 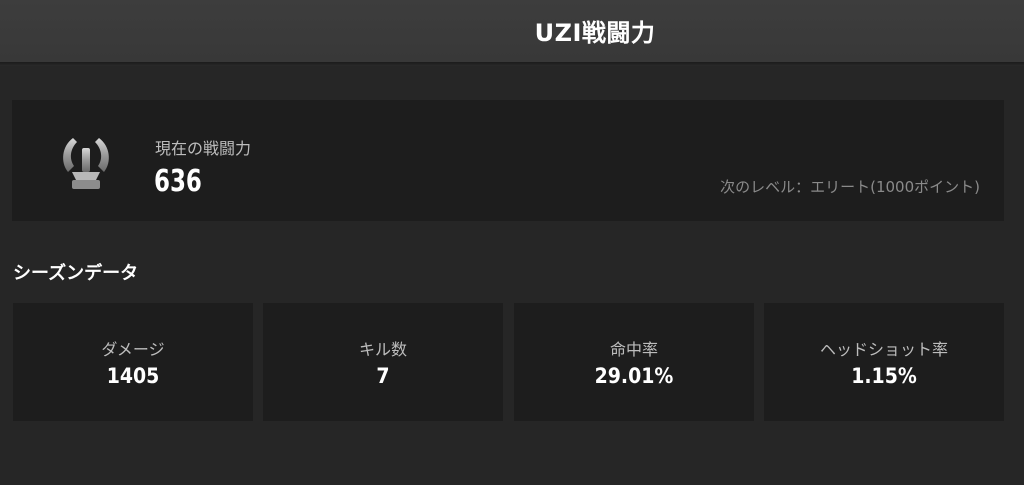 I want to click on stat-label: 命中率, so click(x=633, y=349).